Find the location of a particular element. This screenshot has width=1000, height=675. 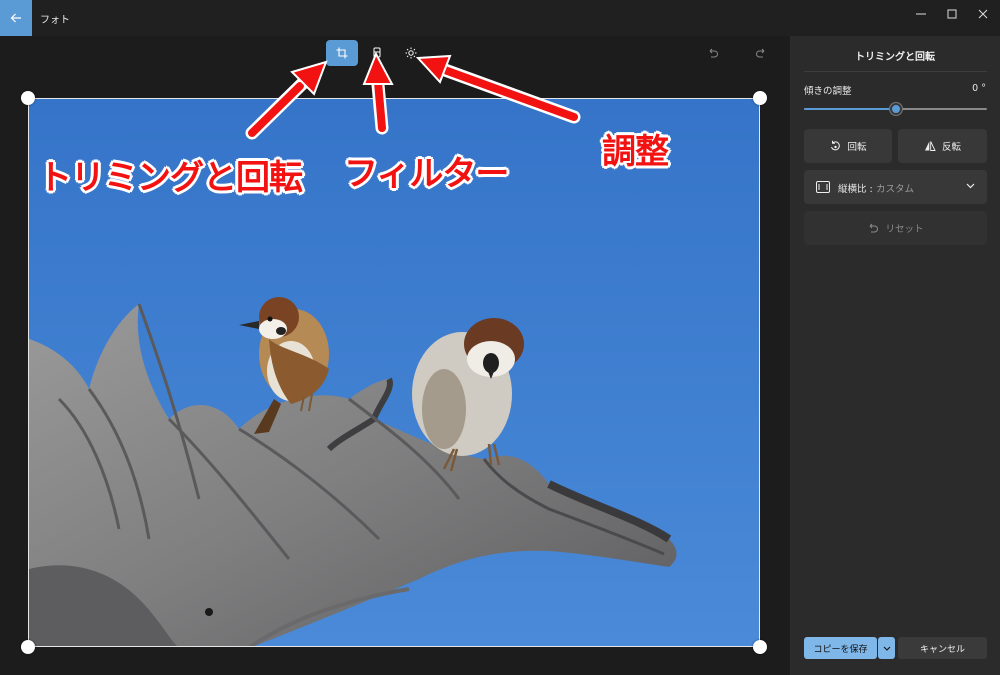

flip-icon is located at coordinates (930, 146).